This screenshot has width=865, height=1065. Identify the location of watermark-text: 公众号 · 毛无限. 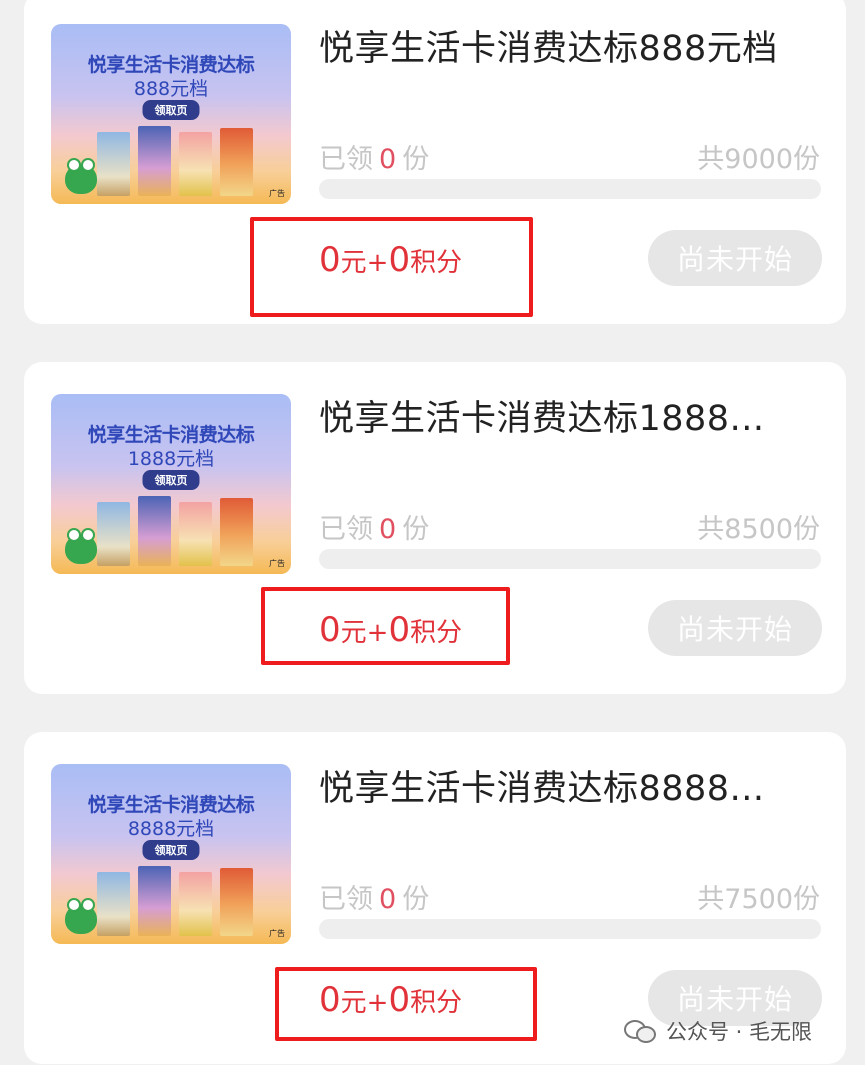
(739, 1032).